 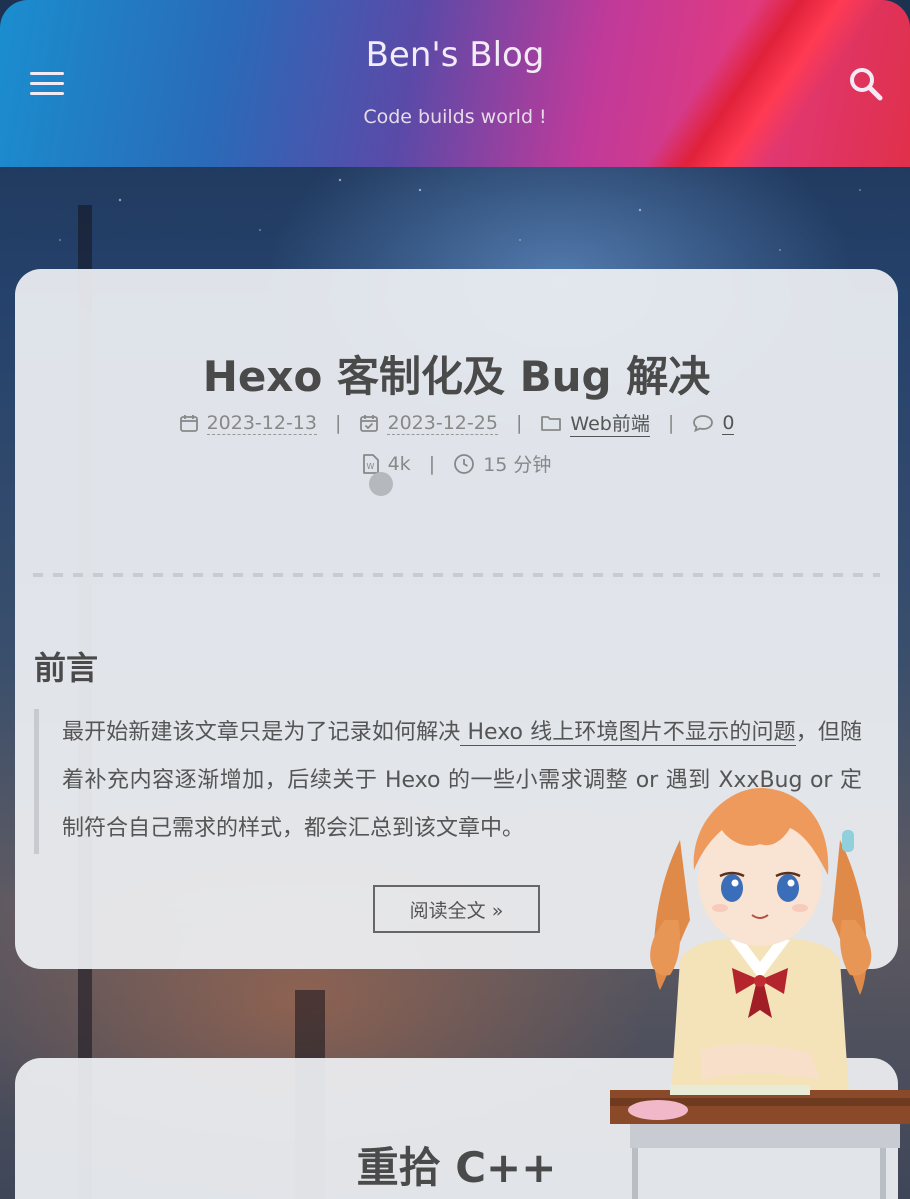 What do you see at coordinates (728, 423) in the screenshot?
I see `comments-count: 0` at bounding box center [728, 423].